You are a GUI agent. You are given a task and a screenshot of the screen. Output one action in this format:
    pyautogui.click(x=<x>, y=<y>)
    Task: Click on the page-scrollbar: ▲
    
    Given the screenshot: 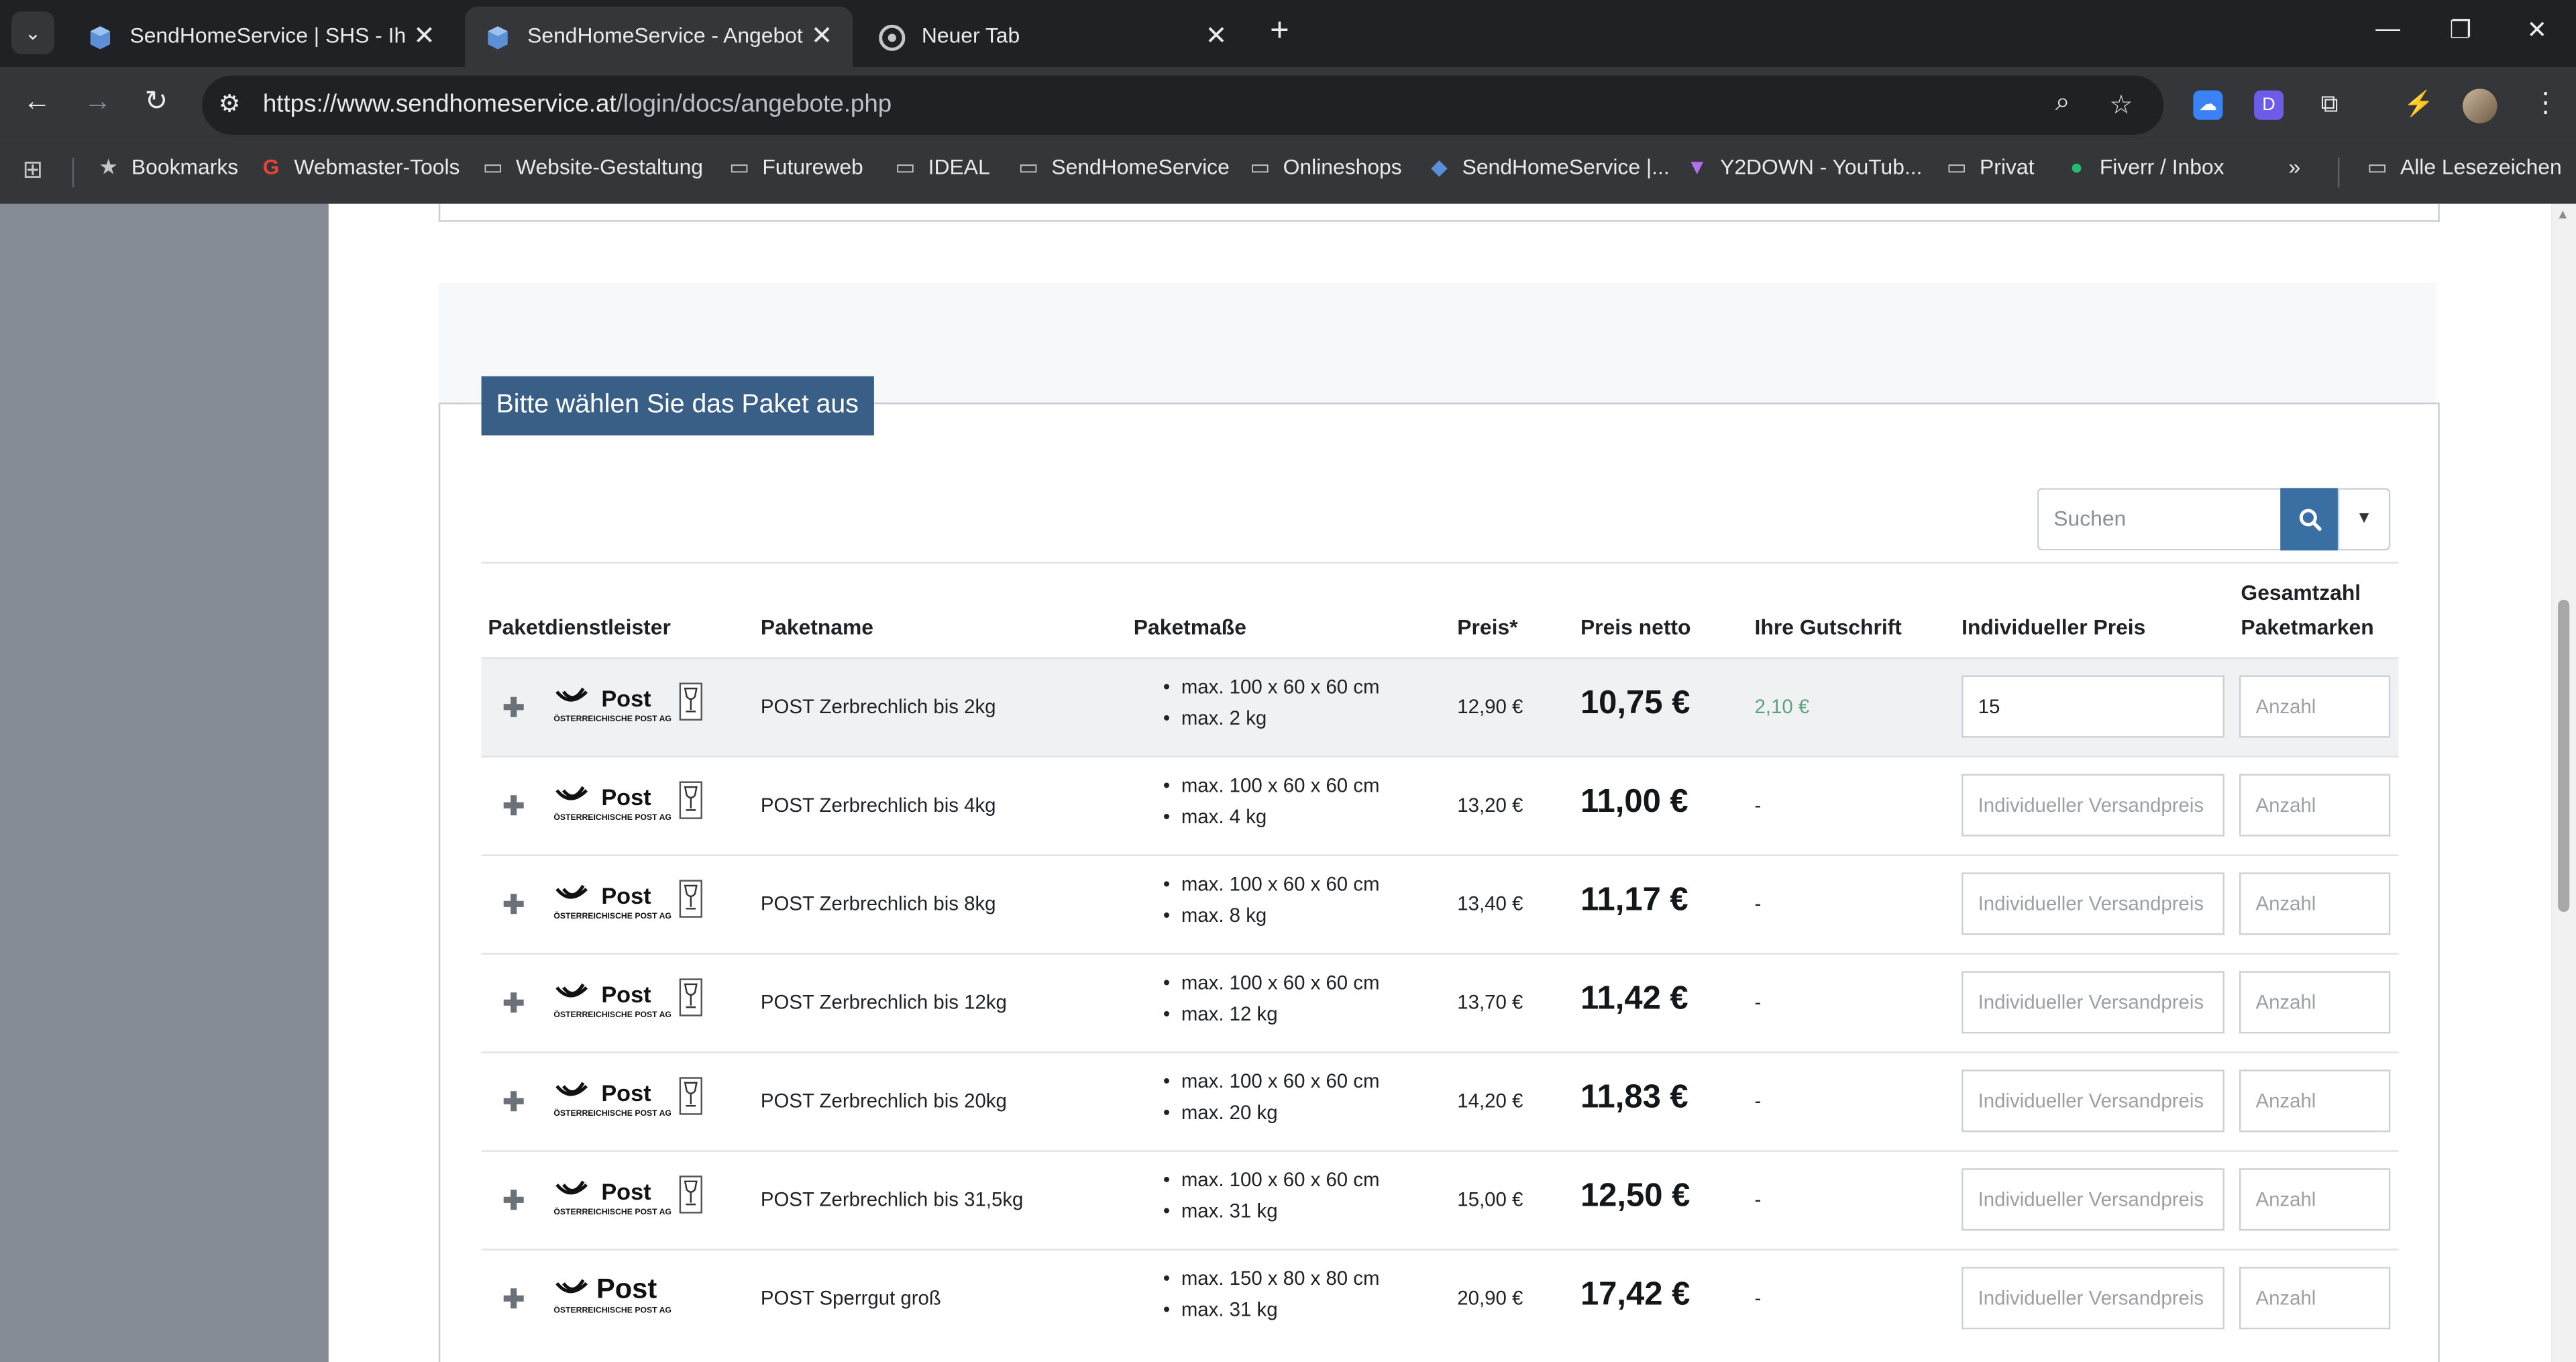 What is the action you would take?
    pyautogui.click(x=2563, y=782)
    